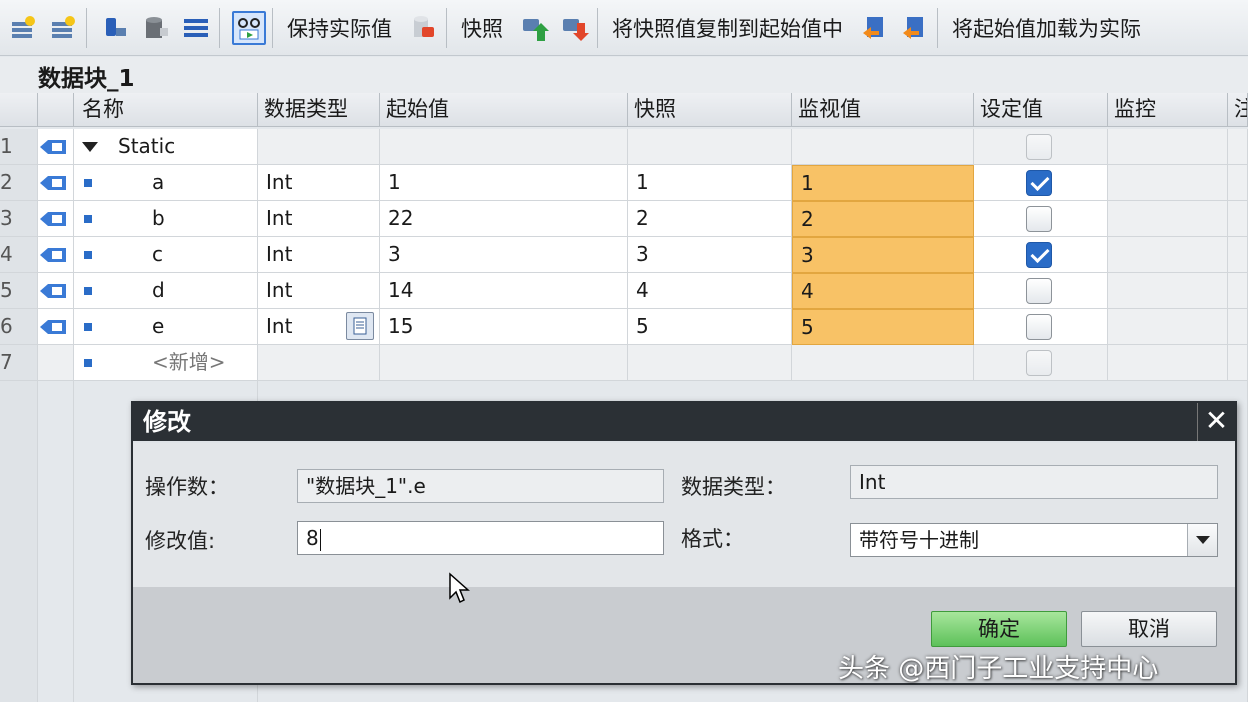  What do you see at coordinates (504, 255) in the screenshot?
I see `row-start-value: 3` at bounding box center [504, 255].